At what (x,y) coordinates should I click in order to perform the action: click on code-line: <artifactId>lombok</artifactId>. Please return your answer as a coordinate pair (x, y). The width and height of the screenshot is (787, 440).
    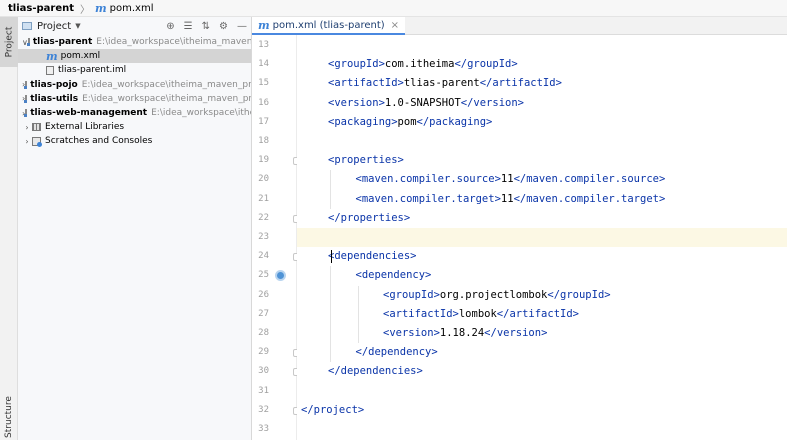
    Looking at the image, I should click on (542, 314).